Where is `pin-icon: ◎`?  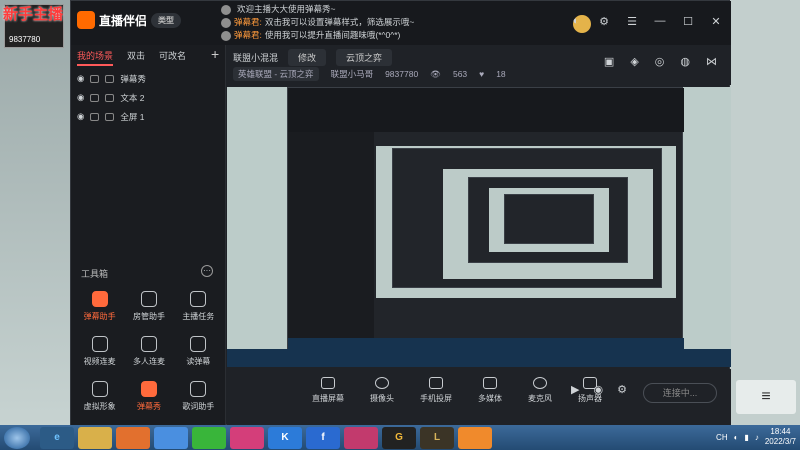 pin-icon: ◎ is located at coordinates (660, 61).